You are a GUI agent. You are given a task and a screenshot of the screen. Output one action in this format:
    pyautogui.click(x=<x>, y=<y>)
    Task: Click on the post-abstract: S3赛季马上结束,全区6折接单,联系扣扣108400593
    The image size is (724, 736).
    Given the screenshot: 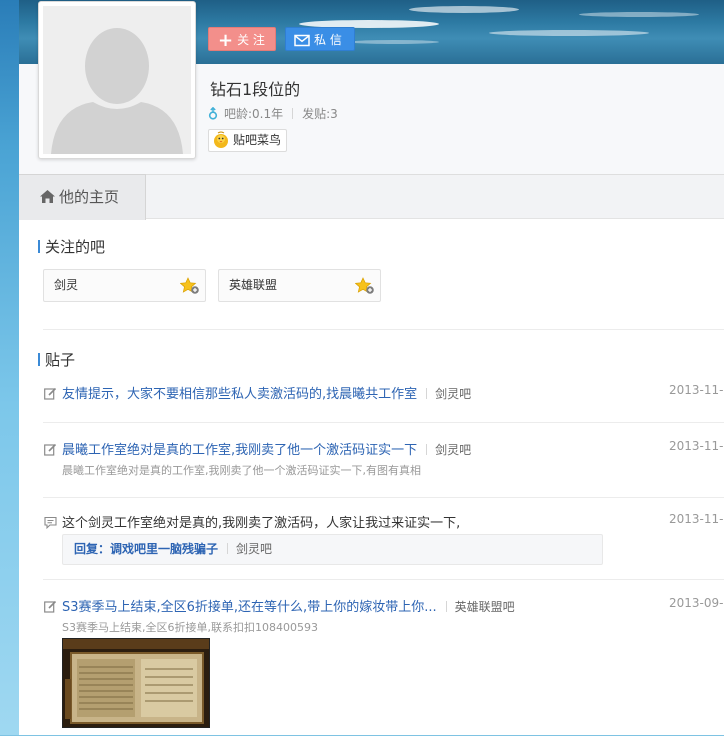 What is the action you would take?
    pyautogui.click(x=190, y=627)
    